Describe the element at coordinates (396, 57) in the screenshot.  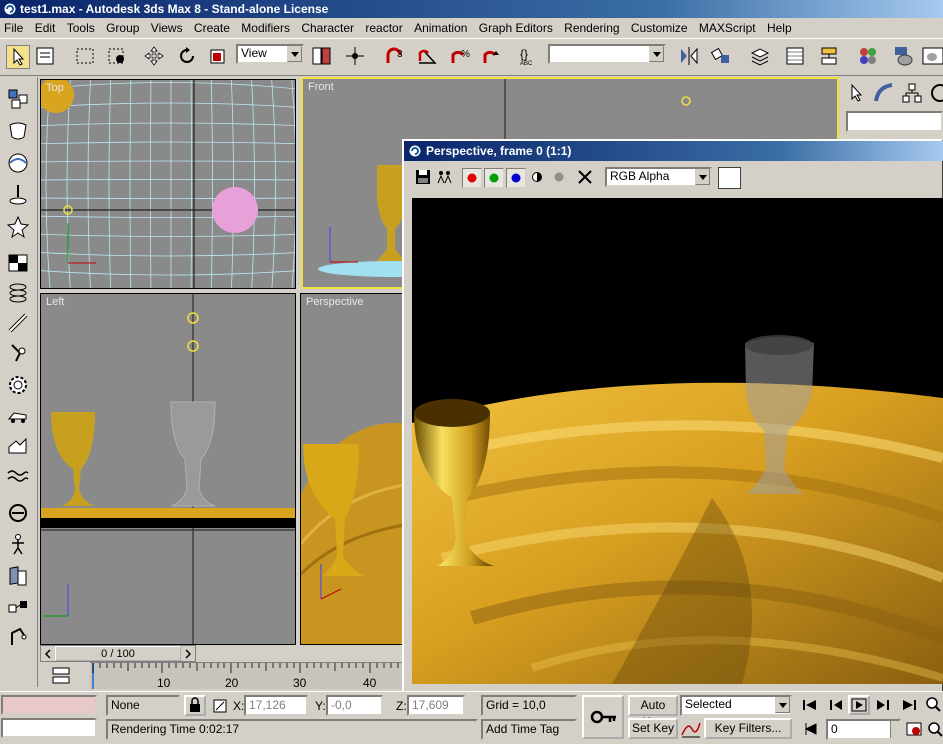
I see `snaps-toggle-button: 3` at that location.